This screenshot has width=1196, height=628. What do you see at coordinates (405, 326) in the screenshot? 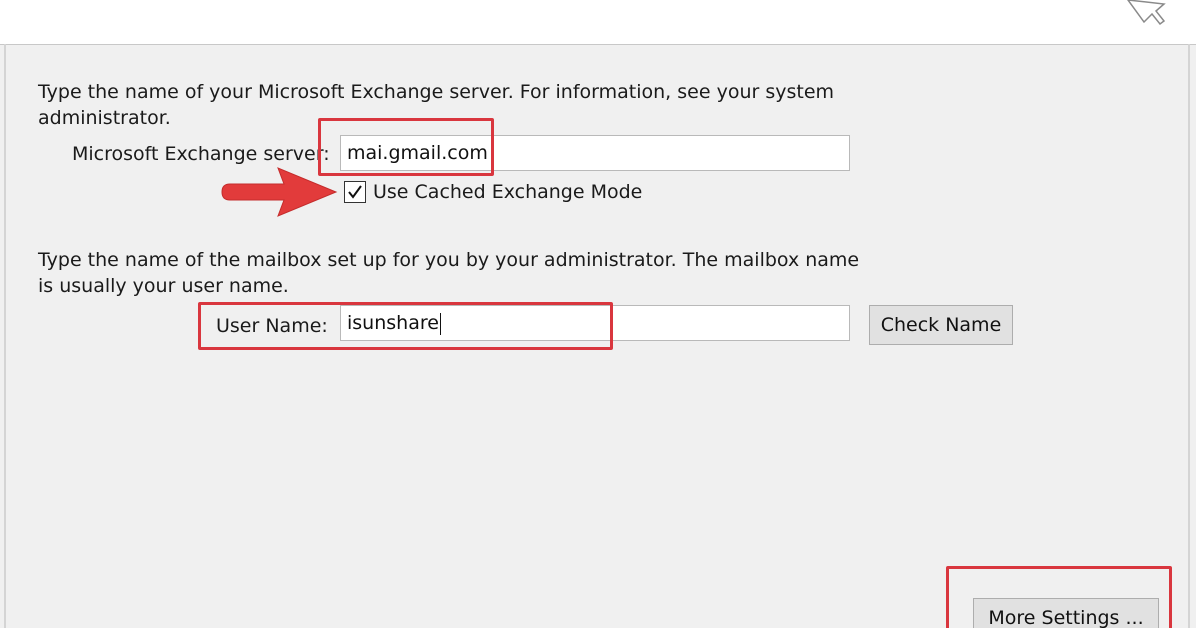
I see `user-name-highlight-box` at bounding box center [405, 326].